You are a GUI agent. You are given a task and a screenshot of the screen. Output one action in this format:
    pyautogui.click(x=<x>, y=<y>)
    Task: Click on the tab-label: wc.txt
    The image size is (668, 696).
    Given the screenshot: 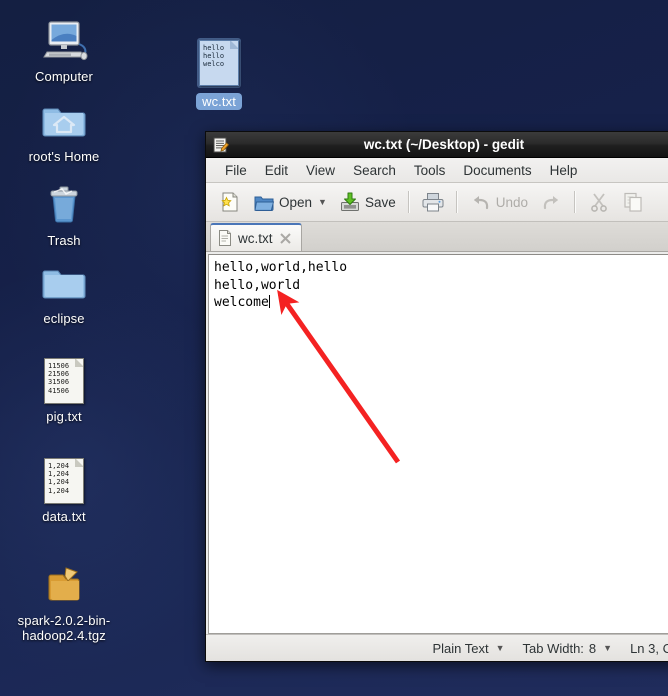 What is the action you would take?
    pyautogui.click(x=255, y=238)
    